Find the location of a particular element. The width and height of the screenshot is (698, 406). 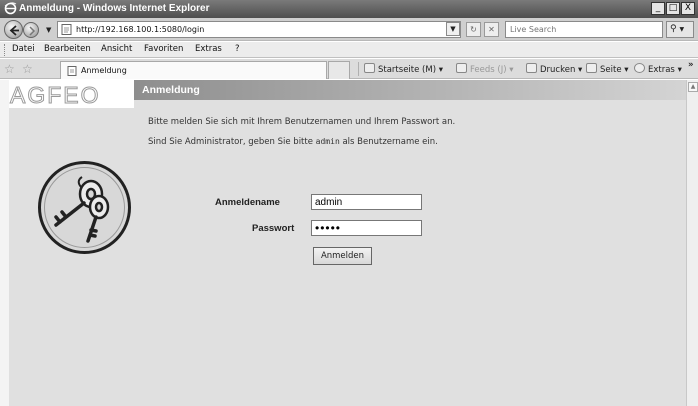

back-button is located at coordinates (13, 29).